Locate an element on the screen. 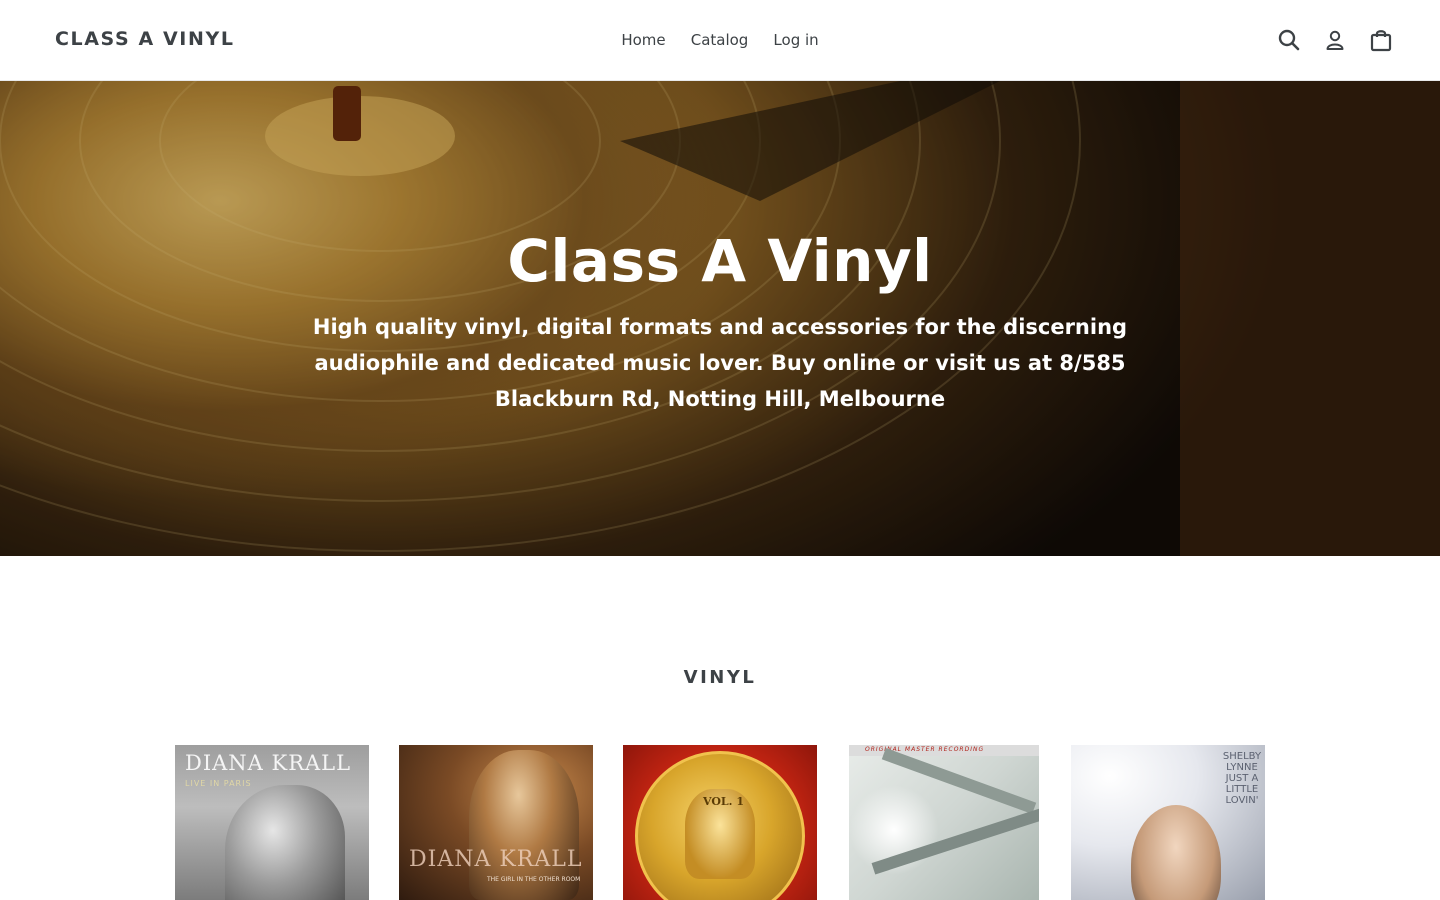  collection-title: VINYL is located at coordinates (720, 677).